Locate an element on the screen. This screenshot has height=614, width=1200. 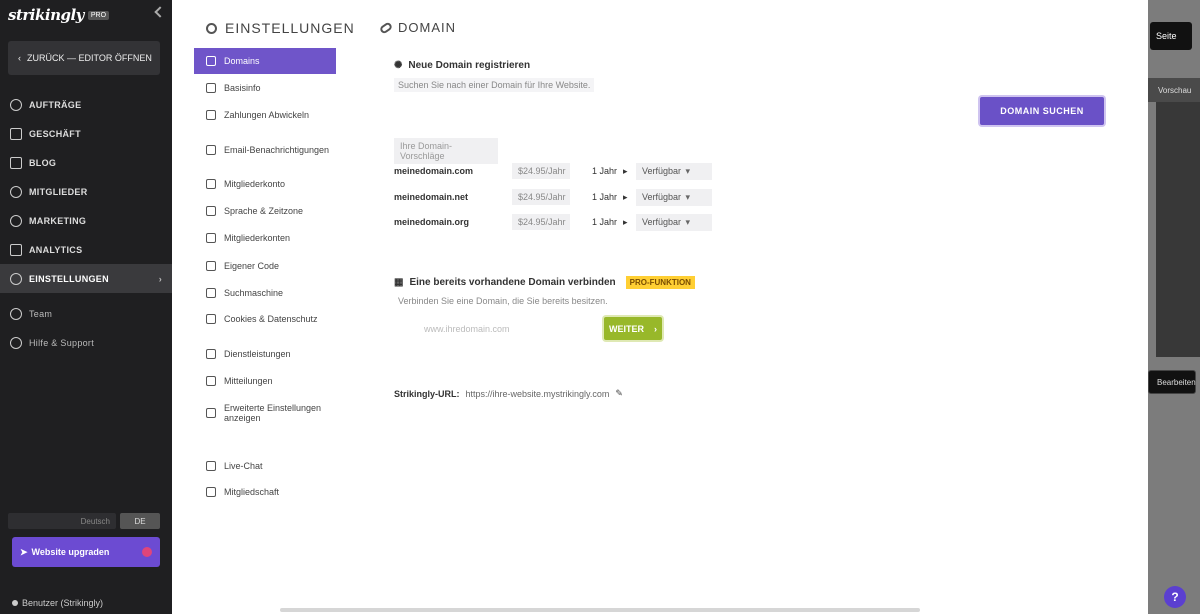
subnav-item-label: Basisinfo is located at coordinates (242, 88).